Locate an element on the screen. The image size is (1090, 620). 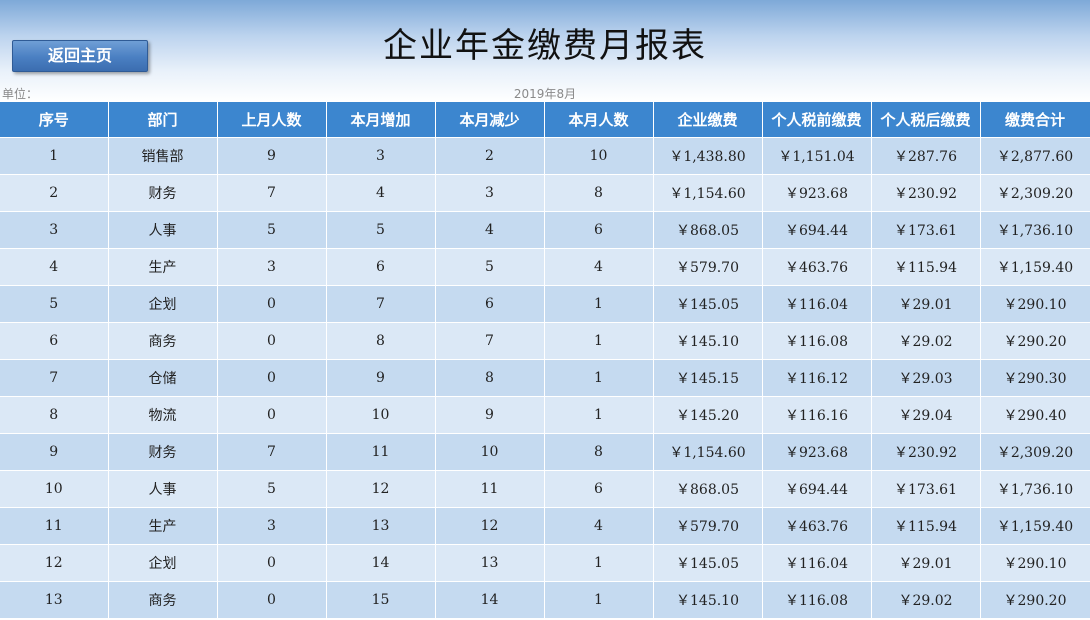
cell-company-contribution: ￥1,154.60 is located at coordinates (708, 452).